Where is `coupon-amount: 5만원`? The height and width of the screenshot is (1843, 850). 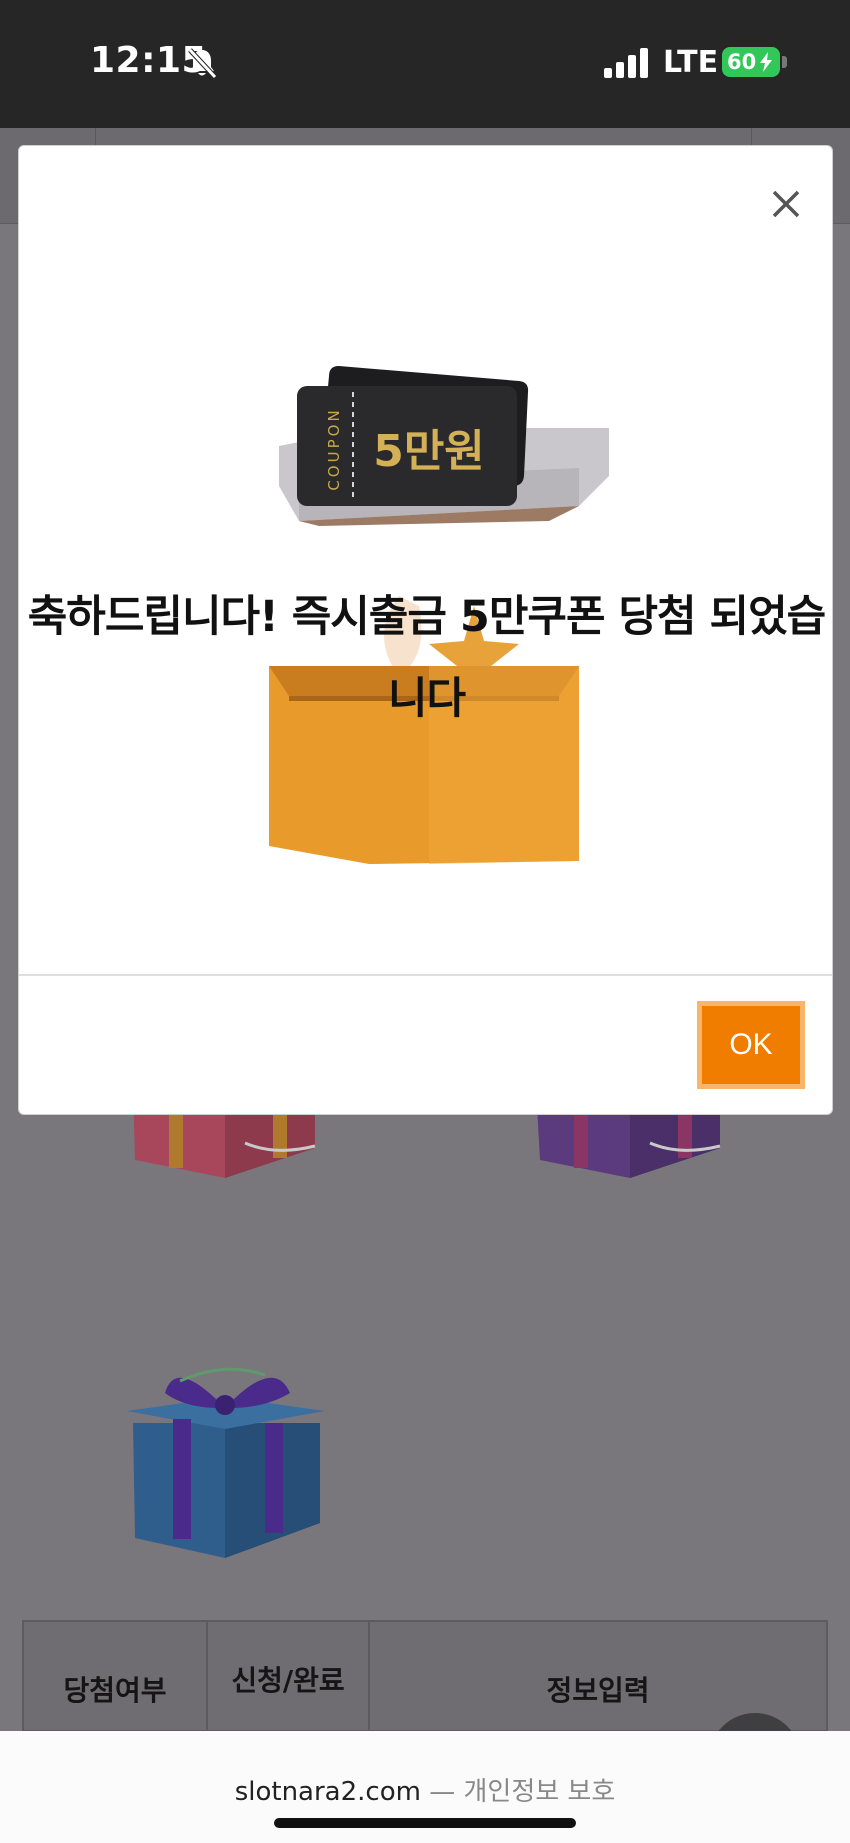
coupon-amount: 5만원 is located at coordinates (429, 451).